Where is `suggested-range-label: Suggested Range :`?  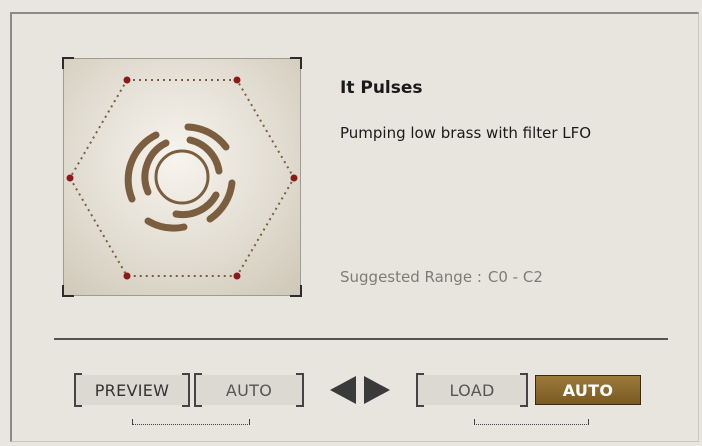
suggested-range-label: Suggested Range : is located at coordinates (411, 277).